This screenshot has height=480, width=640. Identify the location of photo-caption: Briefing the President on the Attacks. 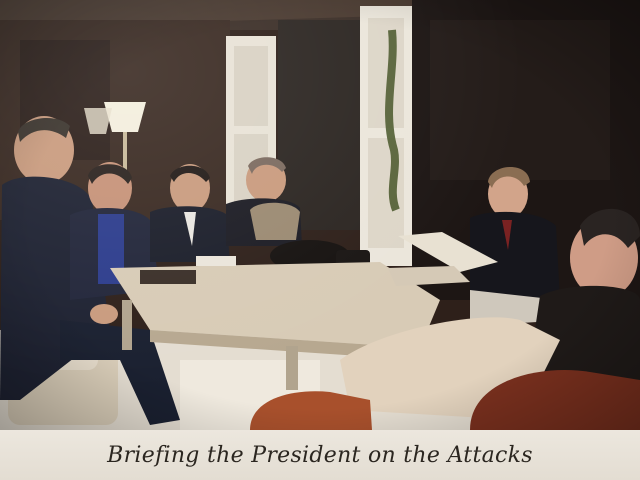
(320, 455).